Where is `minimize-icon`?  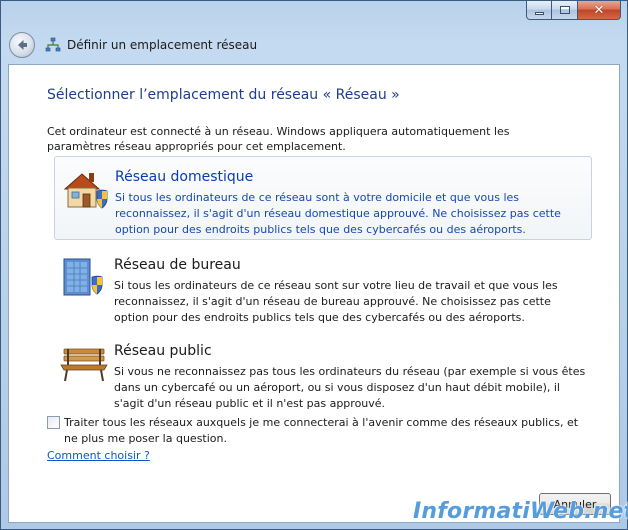
minimize-icon is located at coordinates (539, 13).